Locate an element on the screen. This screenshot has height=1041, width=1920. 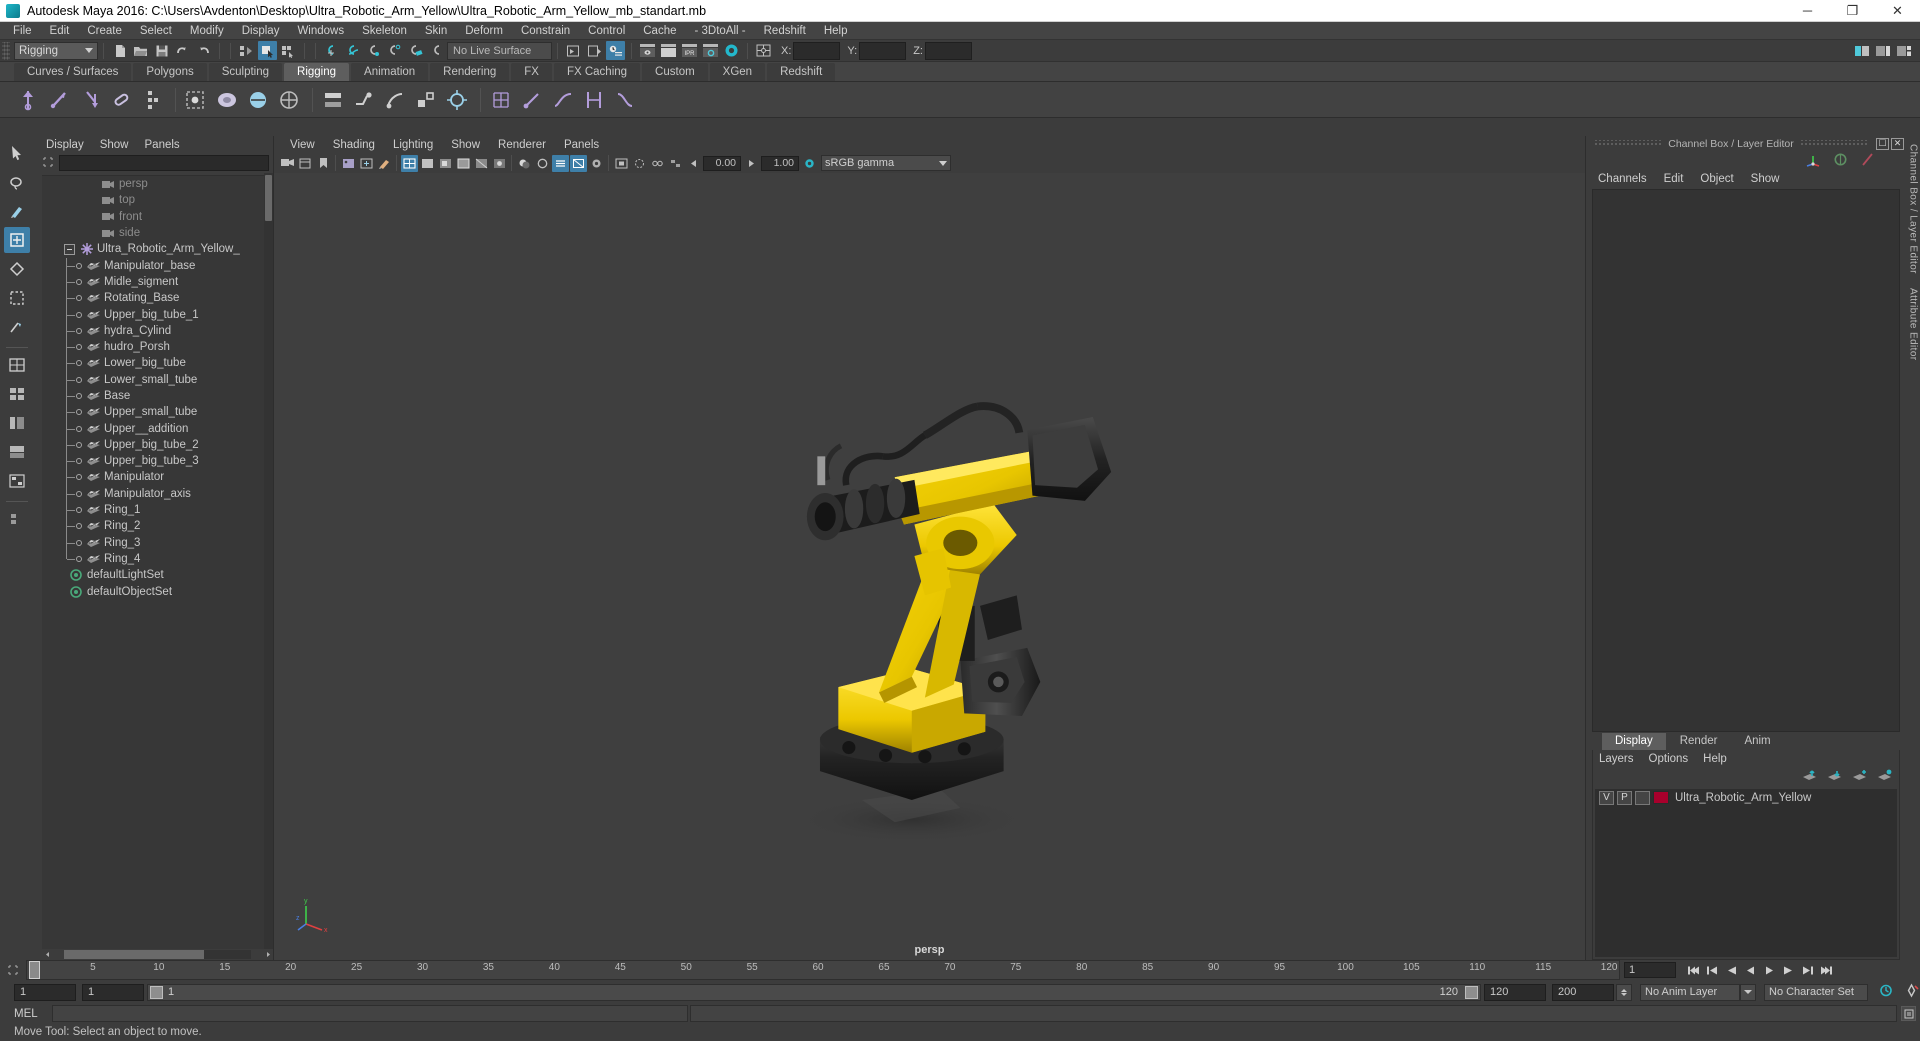
move-layer-down-icon is located at coordinates (1834, 777).